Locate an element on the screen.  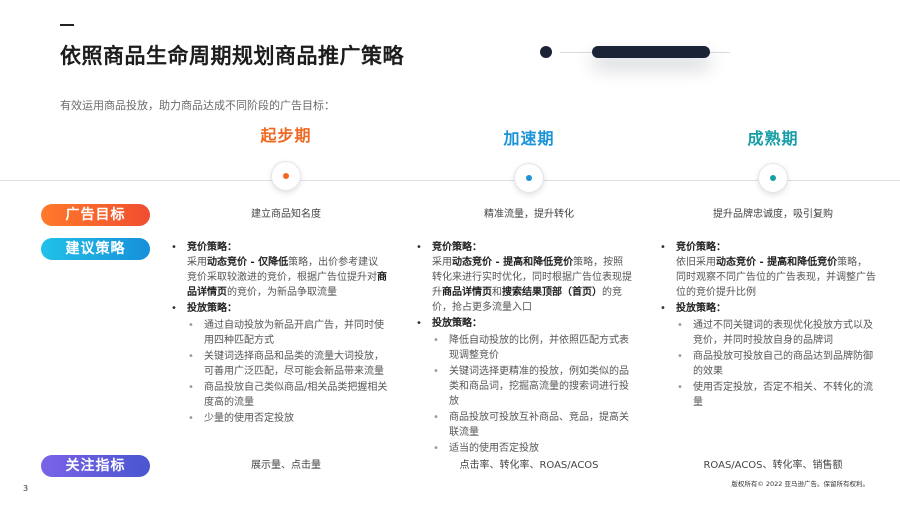
list-item: 商品投放可投放自己的商品达到品牌防御的效果 is located at coordinates (767, 364).